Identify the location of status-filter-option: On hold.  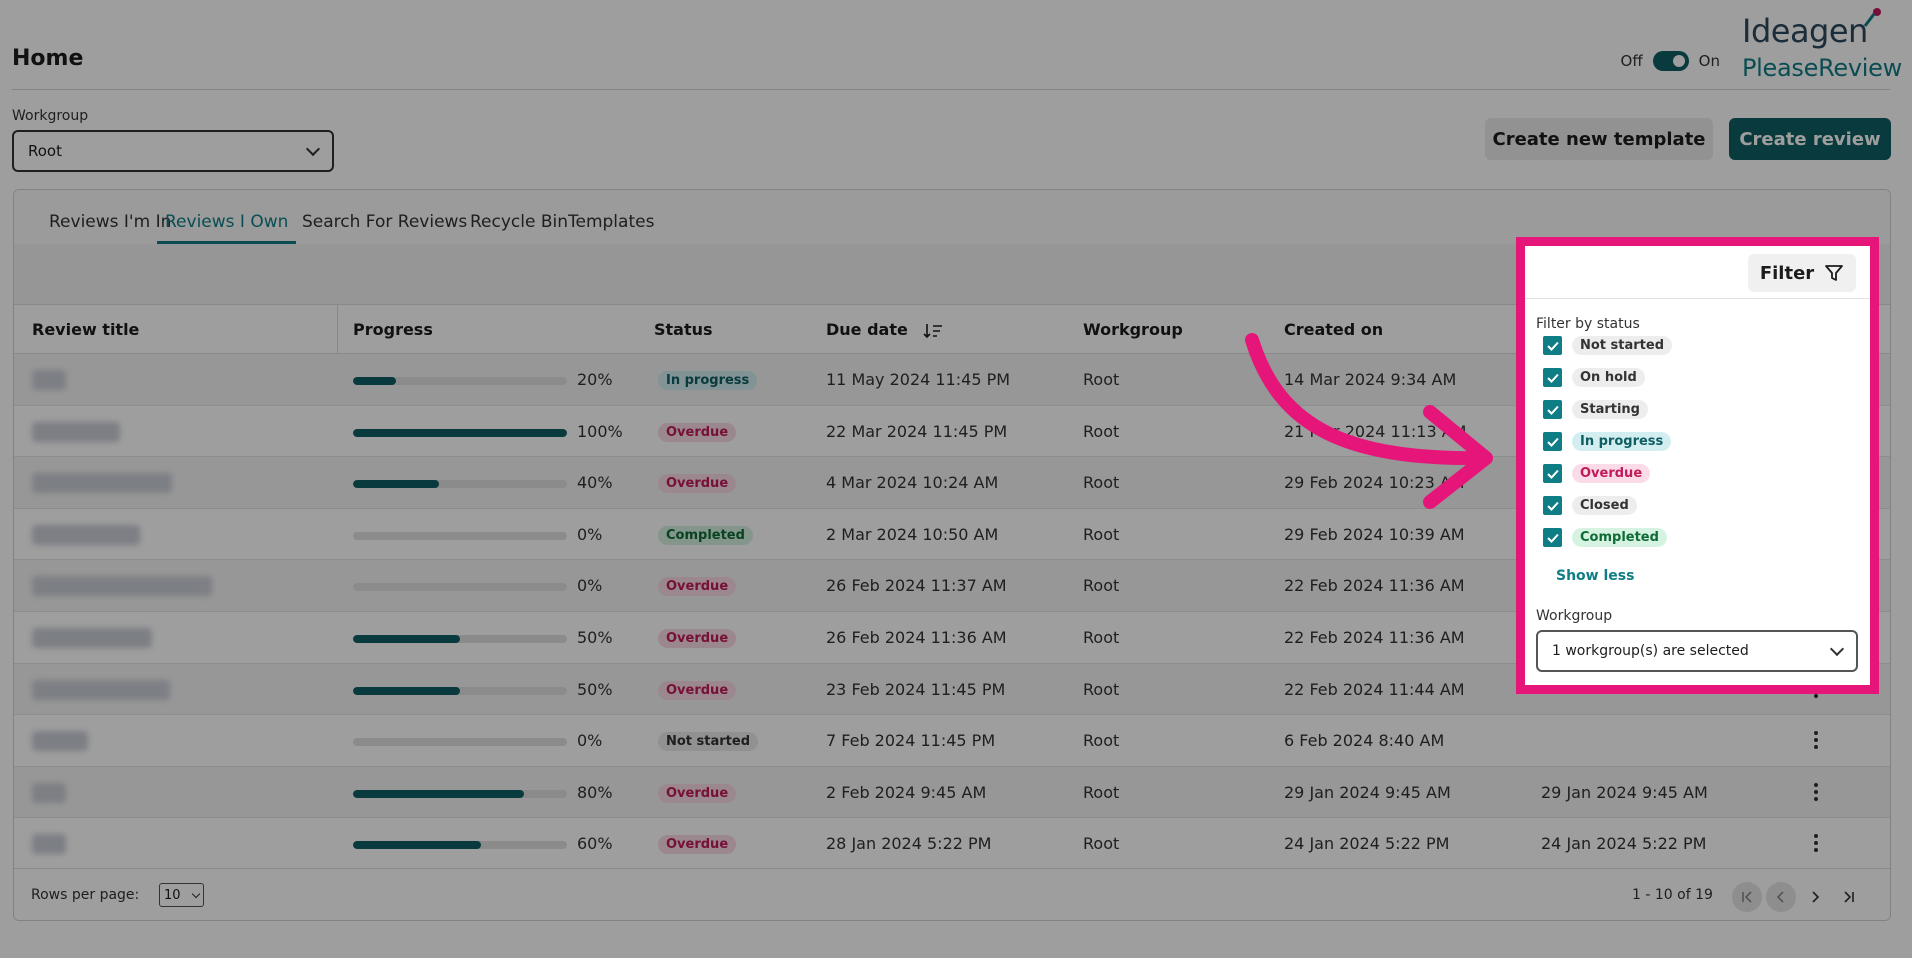
(1594, 377).